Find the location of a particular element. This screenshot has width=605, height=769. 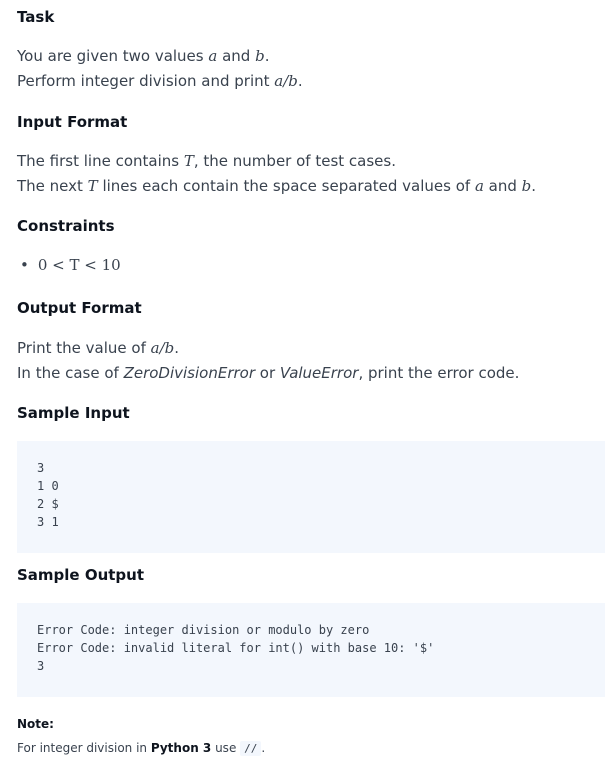

output-format-heading: Output Format is located at coordinates (79, 308).